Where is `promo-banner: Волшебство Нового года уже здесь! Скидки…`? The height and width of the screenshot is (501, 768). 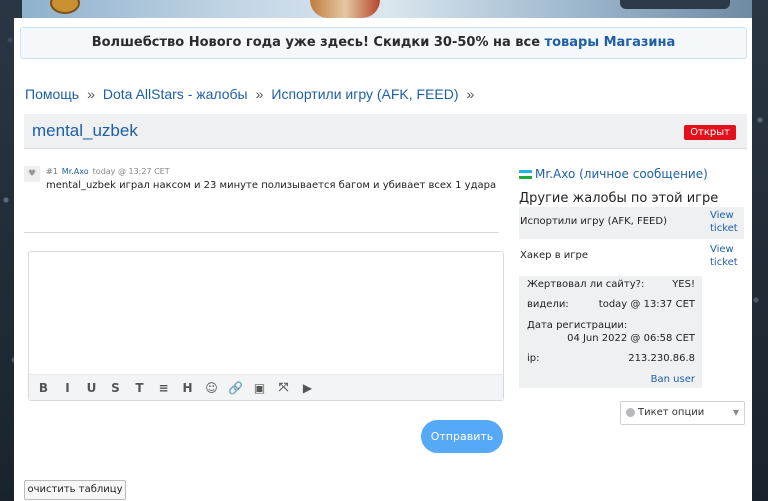
promo-banner: Волшебство Нового года уже здесь! Скидки… is located at coordinates (383, 43).